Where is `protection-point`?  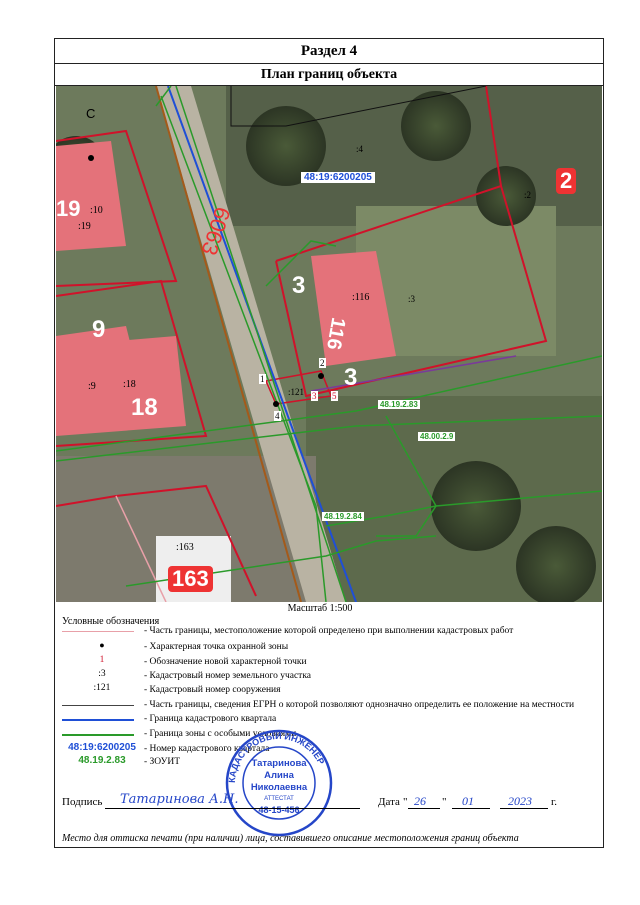
protection-point is located at coordinates (91, 158).